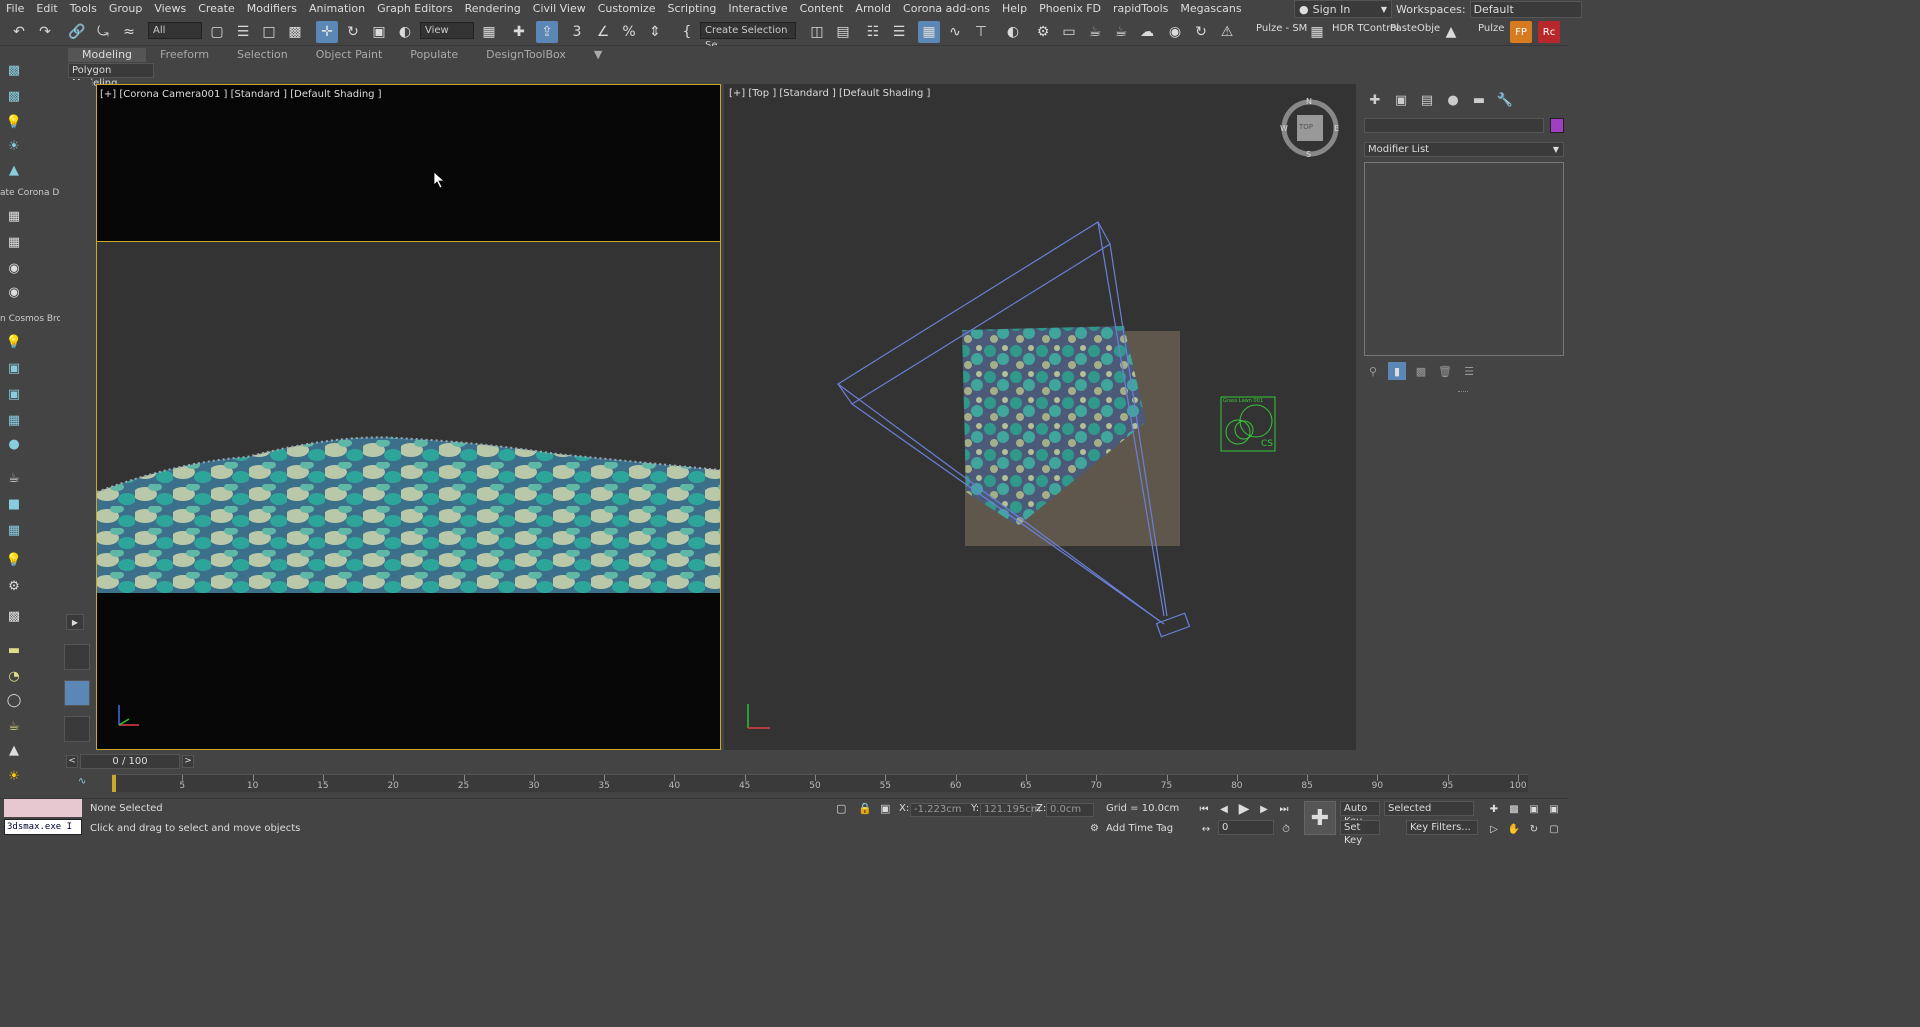 This screenshot has width=1920, height=1027. I want to click on angle-snap-icon: ∠, so click(603, 32).